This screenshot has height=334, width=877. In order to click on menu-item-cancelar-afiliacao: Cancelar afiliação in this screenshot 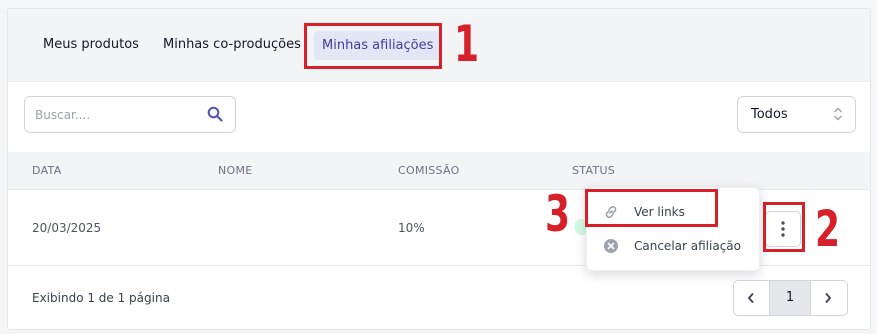, I will do `click(673, 246)`.